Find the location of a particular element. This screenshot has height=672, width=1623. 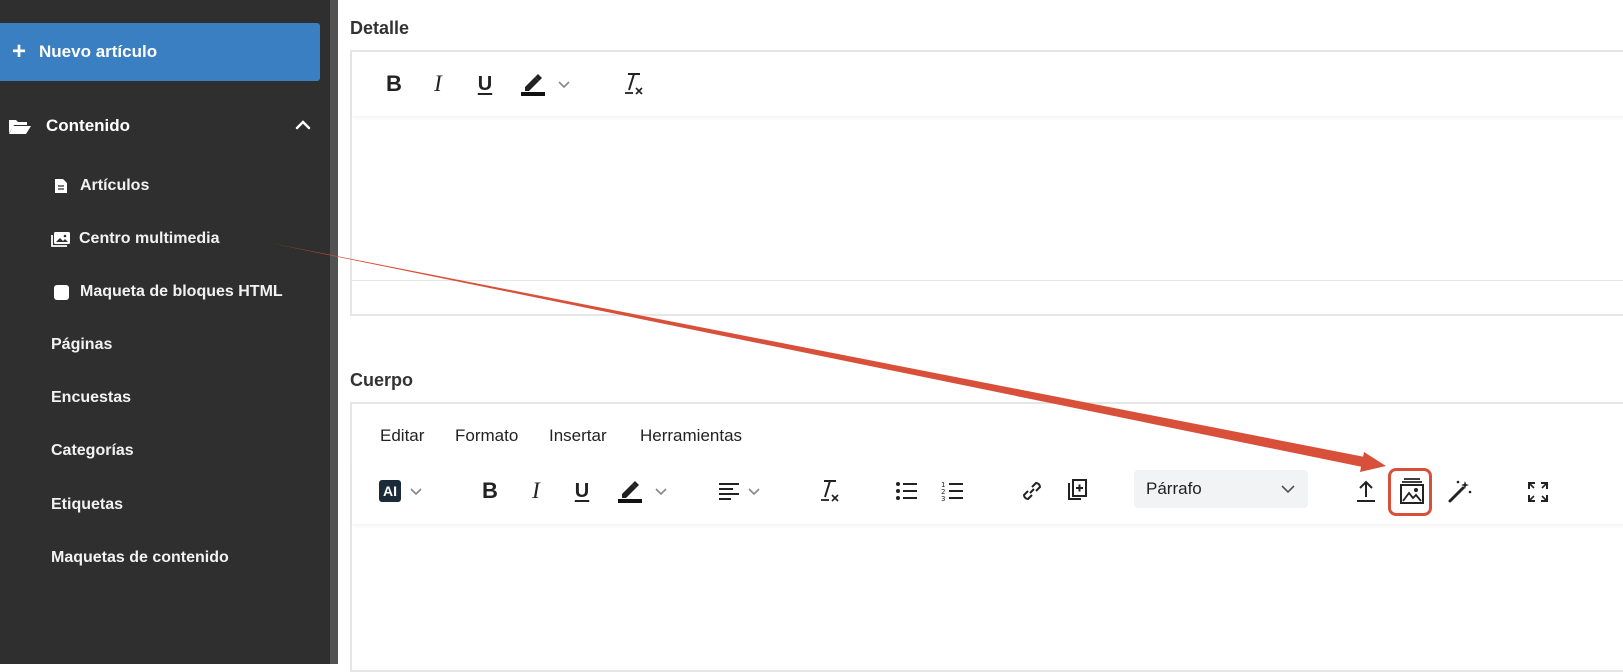

magic-wand-button is located at coordinates (1460, 491).